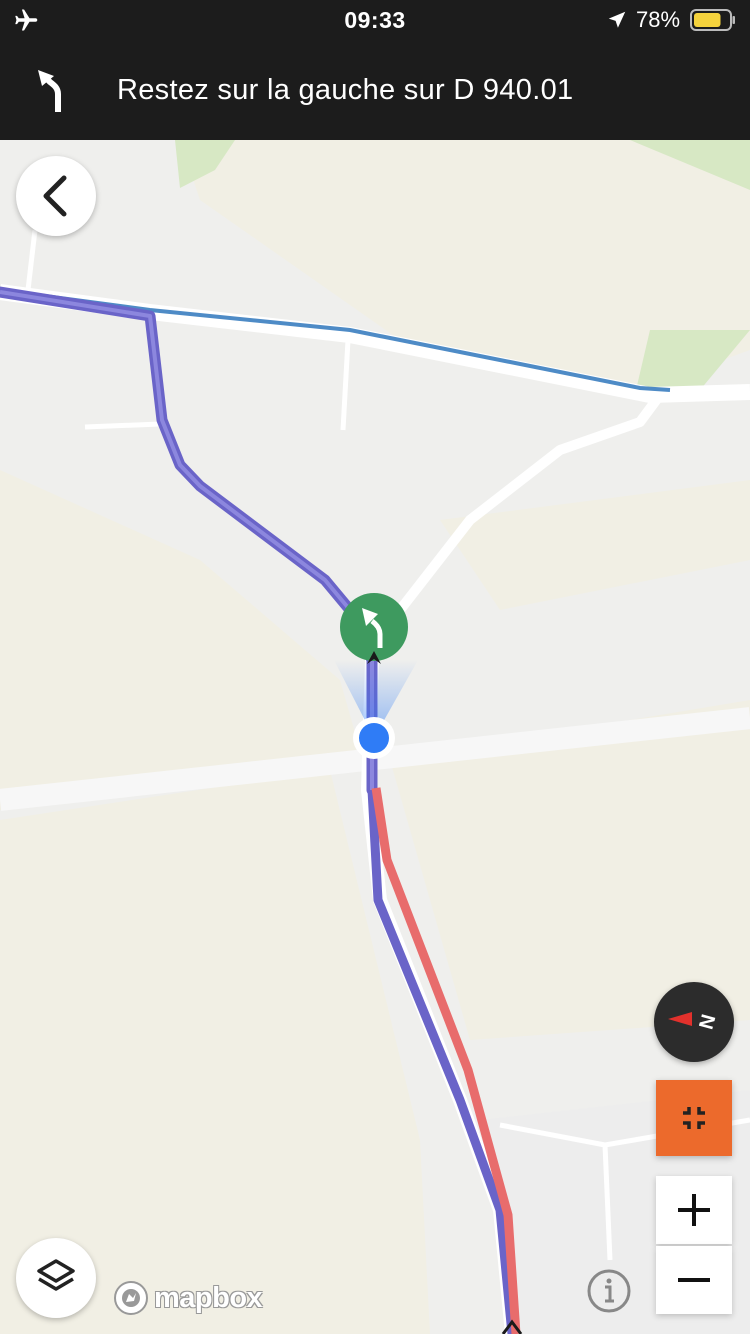  I want to click on map-road, so click(122, 425).